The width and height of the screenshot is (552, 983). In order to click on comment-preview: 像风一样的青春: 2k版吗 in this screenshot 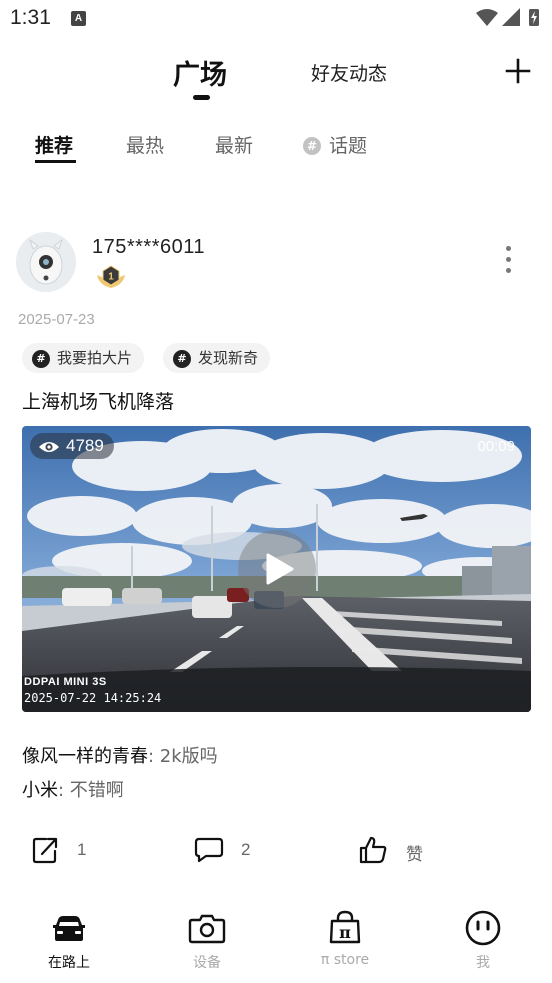, I will do `click(120, 755)`.